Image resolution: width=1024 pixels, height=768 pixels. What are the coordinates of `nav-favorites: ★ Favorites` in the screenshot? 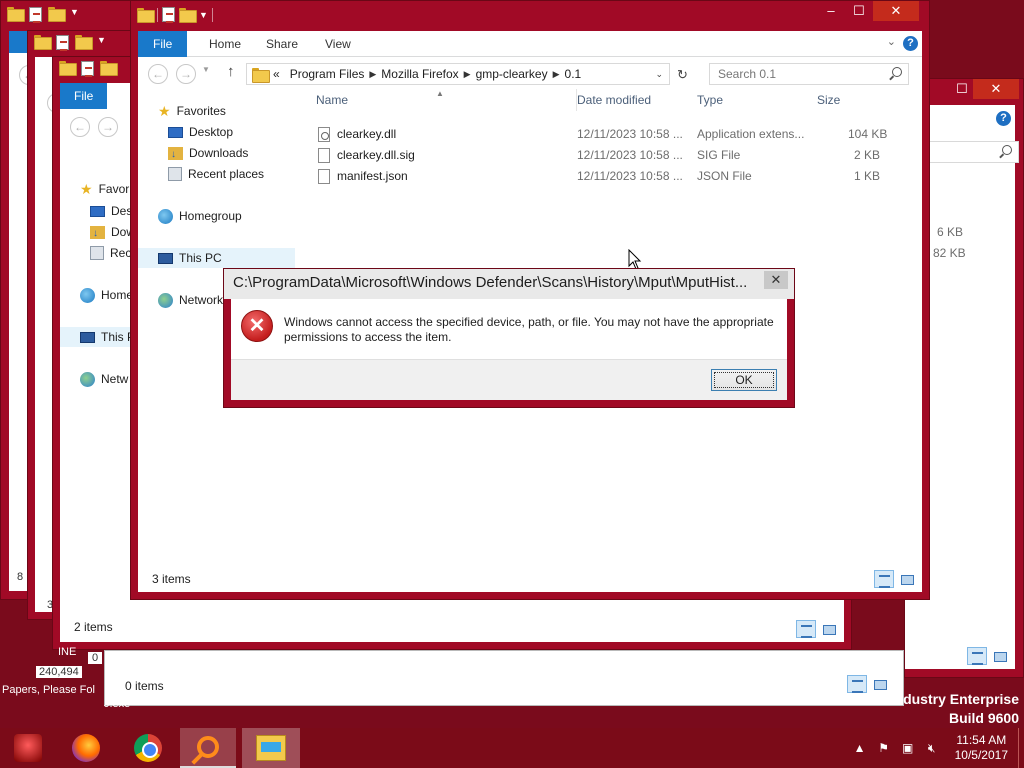 It's located at (192, 111).